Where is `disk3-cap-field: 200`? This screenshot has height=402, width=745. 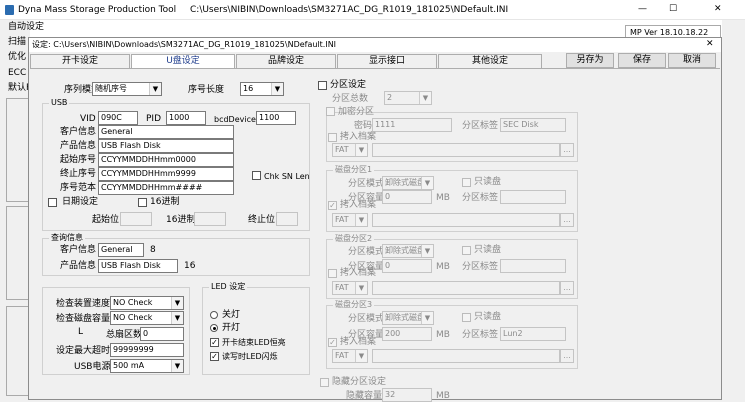 disk3-cap-field: 200 is located at coordinates (407, 334).